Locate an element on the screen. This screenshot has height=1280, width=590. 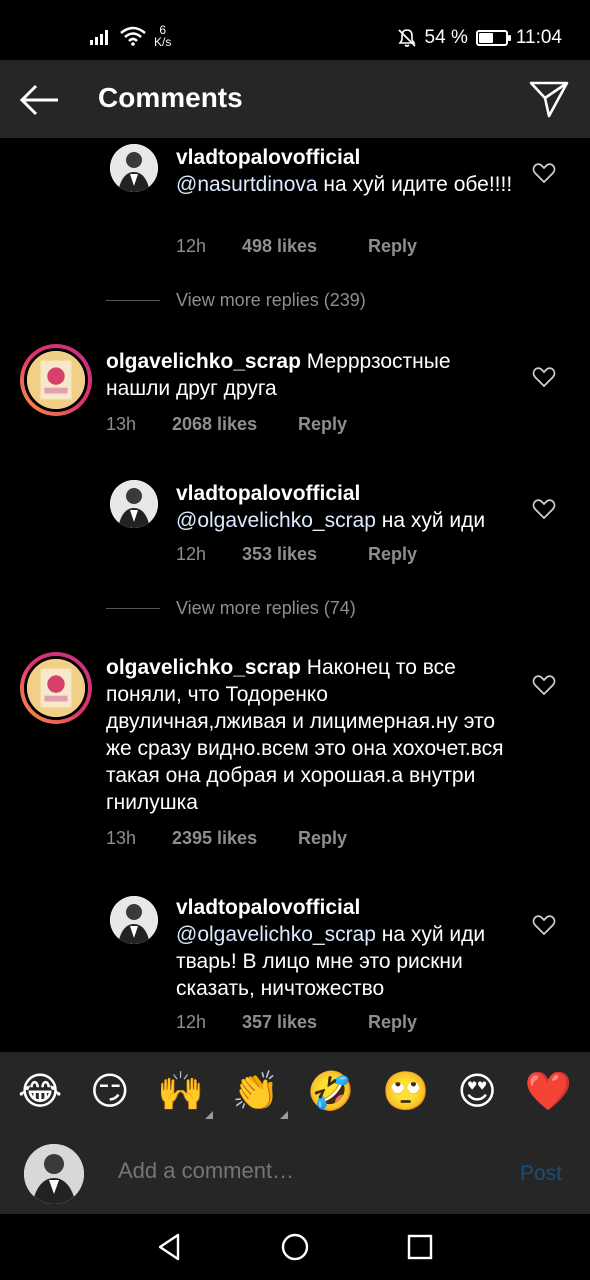
network-speed: 6 K/s is located at coordinates (162, 36).